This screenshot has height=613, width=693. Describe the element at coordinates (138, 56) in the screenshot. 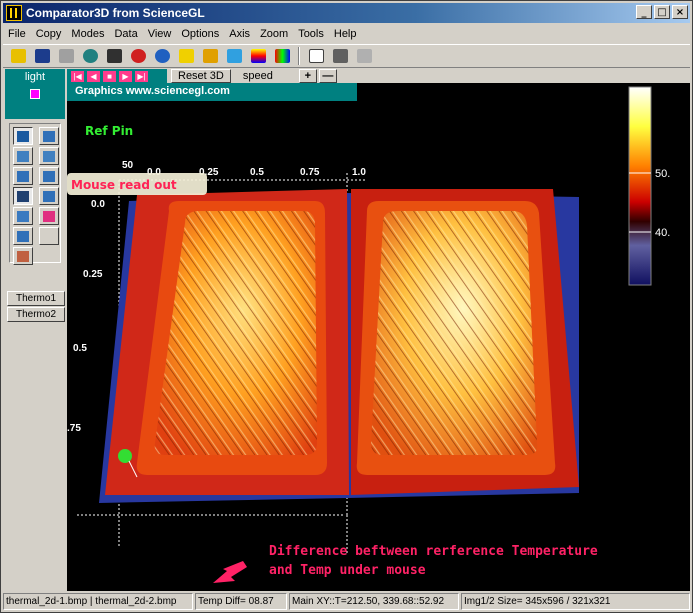

I see `zoom-in-icon` at that location.